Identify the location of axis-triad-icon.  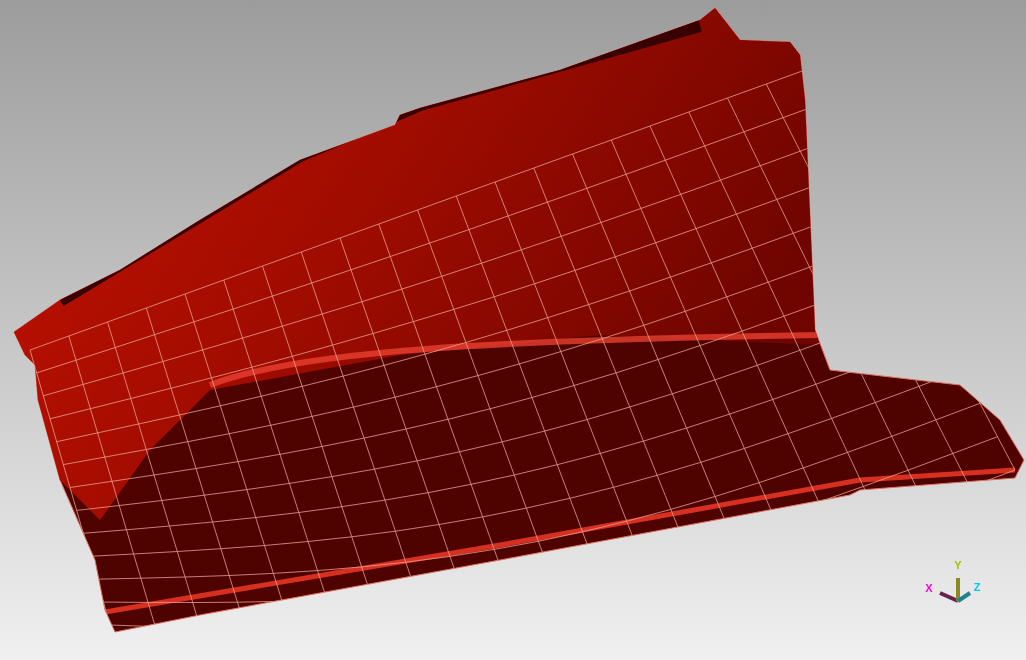
(955, 590).